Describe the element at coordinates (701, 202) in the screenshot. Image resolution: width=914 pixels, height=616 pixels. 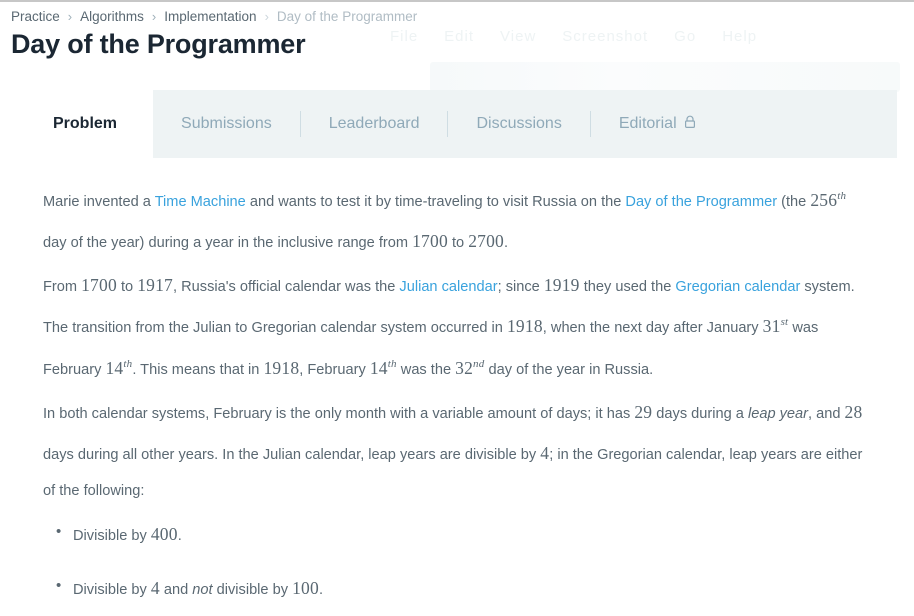
I see `link-day-of-the-programmer: Day of the Programmer` at that location.